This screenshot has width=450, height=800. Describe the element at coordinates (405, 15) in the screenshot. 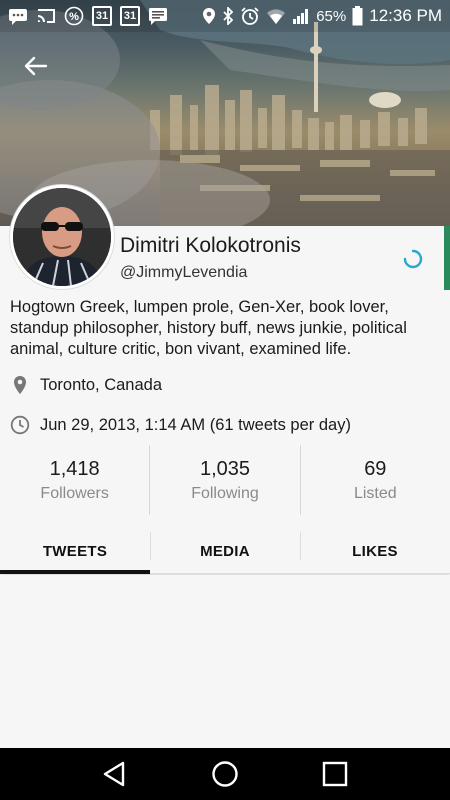

I see `clock: 12:36 PM` at that location.